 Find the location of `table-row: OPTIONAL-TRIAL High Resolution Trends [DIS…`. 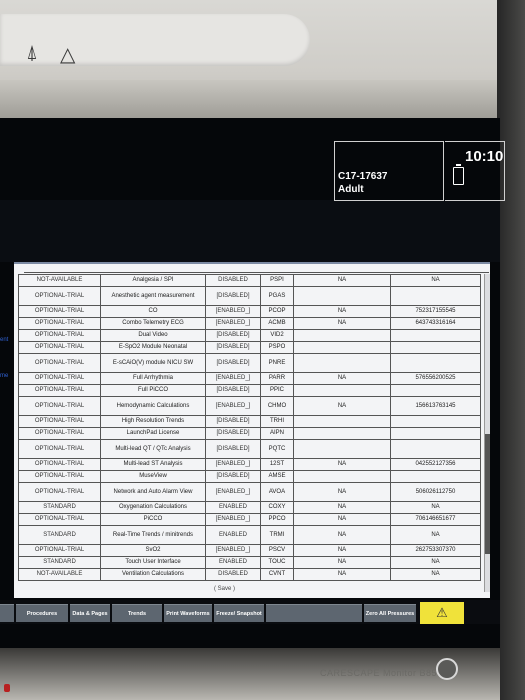

table-row: OPTIONAL-TRIAL High Resolution Trends [DIS… is located at coordinates (249, 421).